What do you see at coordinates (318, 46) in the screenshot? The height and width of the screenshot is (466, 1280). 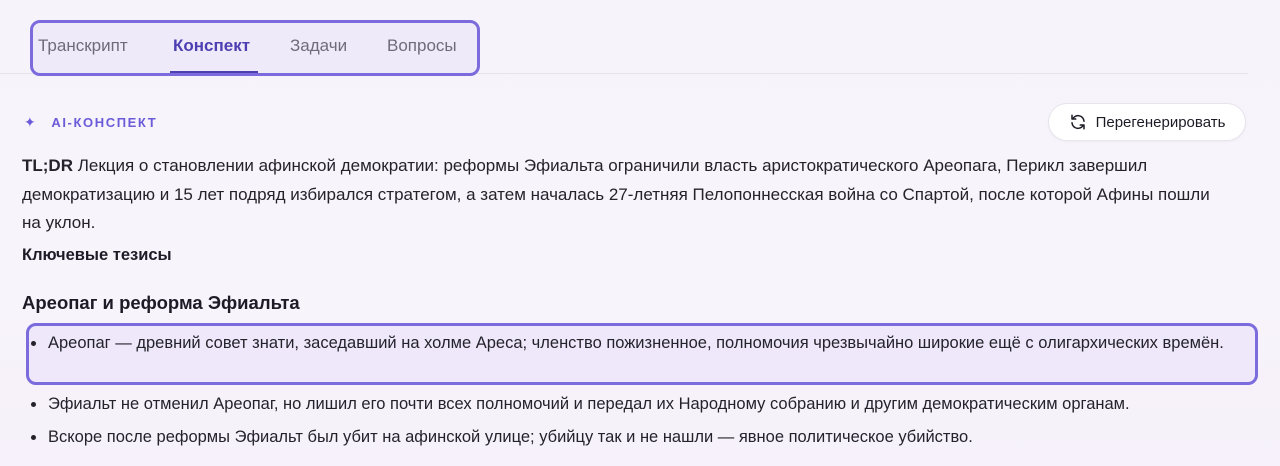 I see `tab-tasks: Задачи` at bounding box center [318, 46].